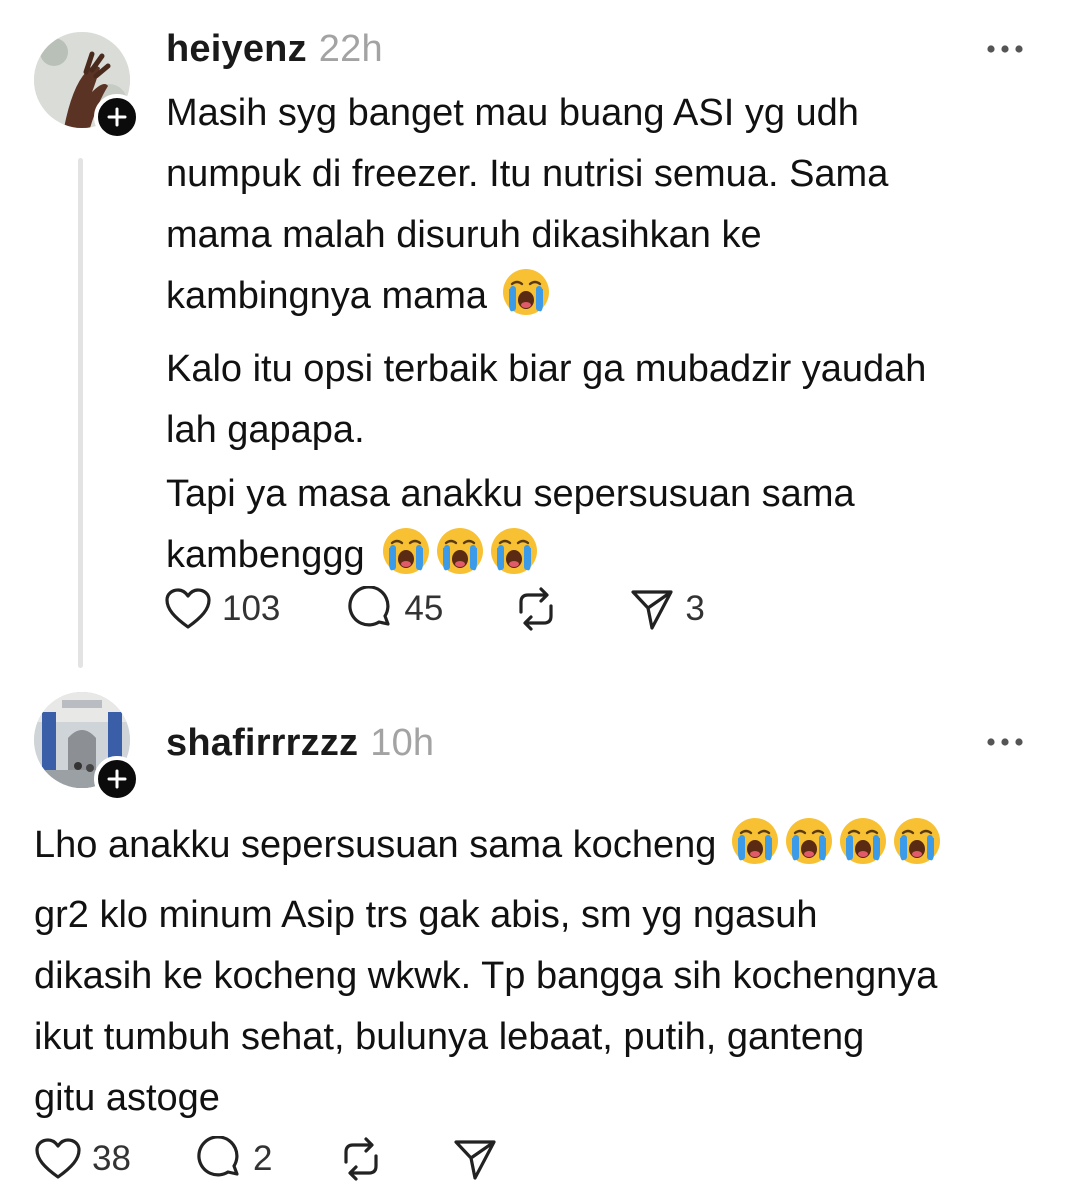 The image size is (1068, 1200). Describe the element at coordinates (127, 1098) in the screenshot. I see `body-line: gitu astoge` at that location.